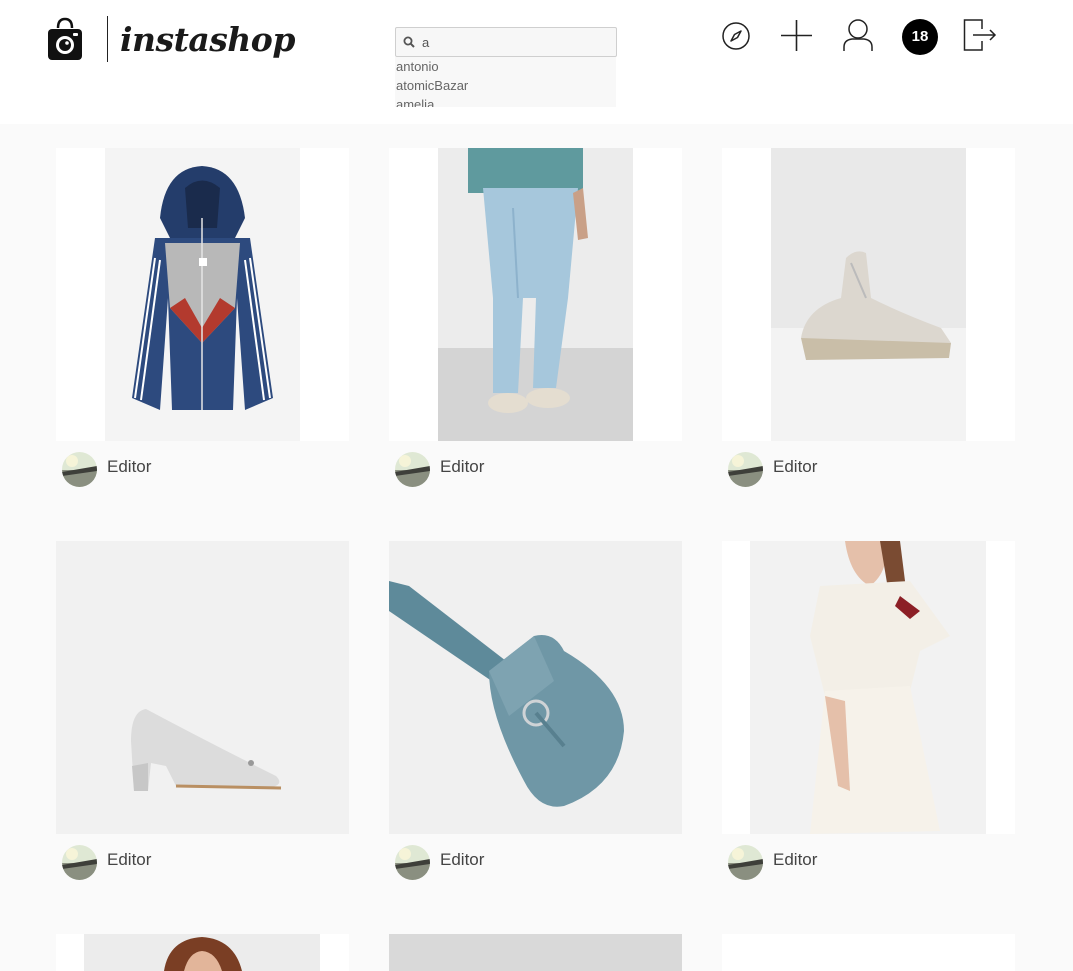  What do you see at coordinates (736, 36) in the screenshot?
I see `compass-icon` at bounding box center [736, 36].